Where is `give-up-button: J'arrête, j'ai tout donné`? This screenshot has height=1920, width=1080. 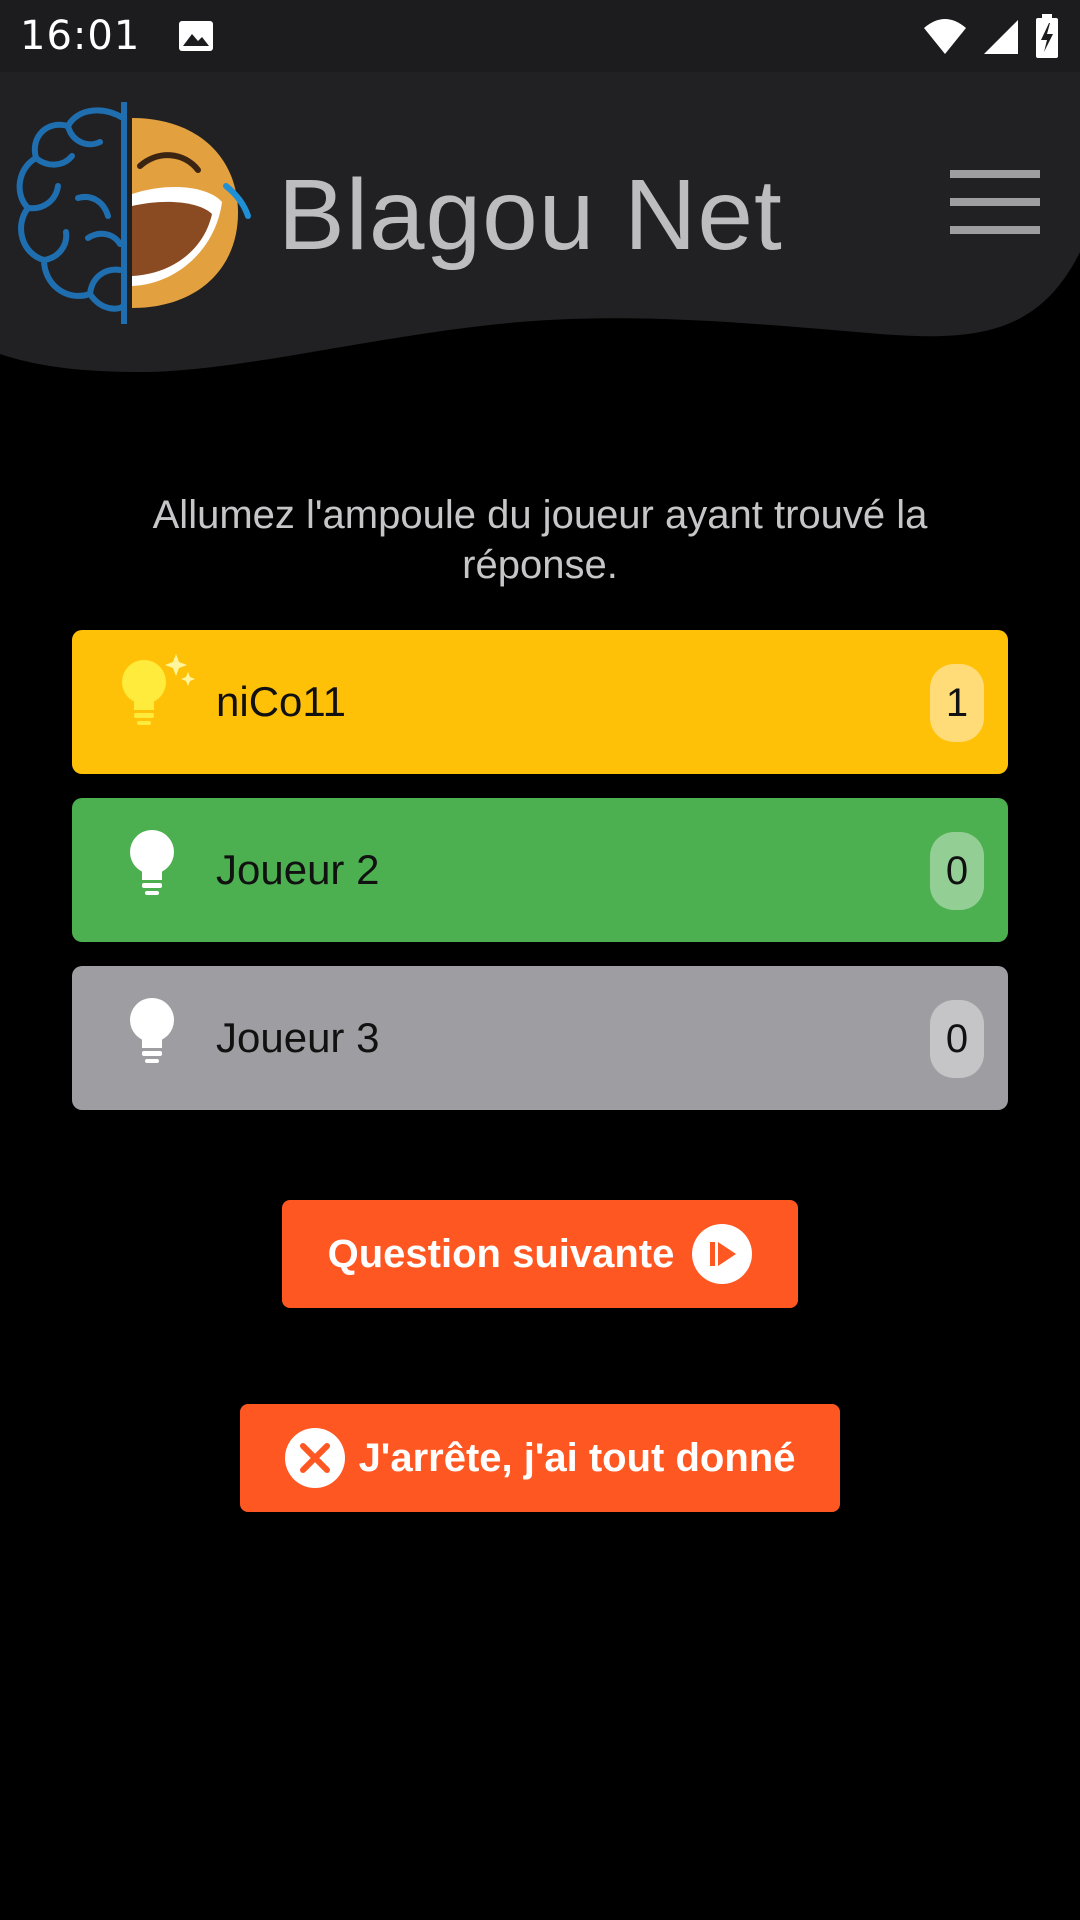 give-up-button: J'arrête, j'ai tout donné is located at coordinates (540, 1458).